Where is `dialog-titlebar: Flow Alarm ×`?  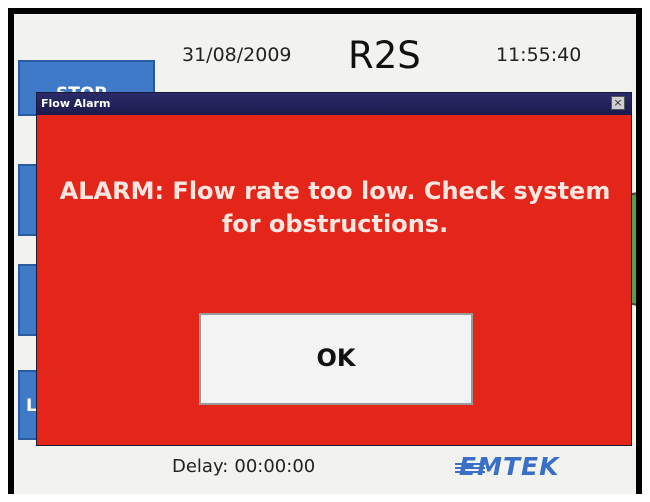
dialog-titlebar: Flow Alarm × is located at coordinates (334, 104).